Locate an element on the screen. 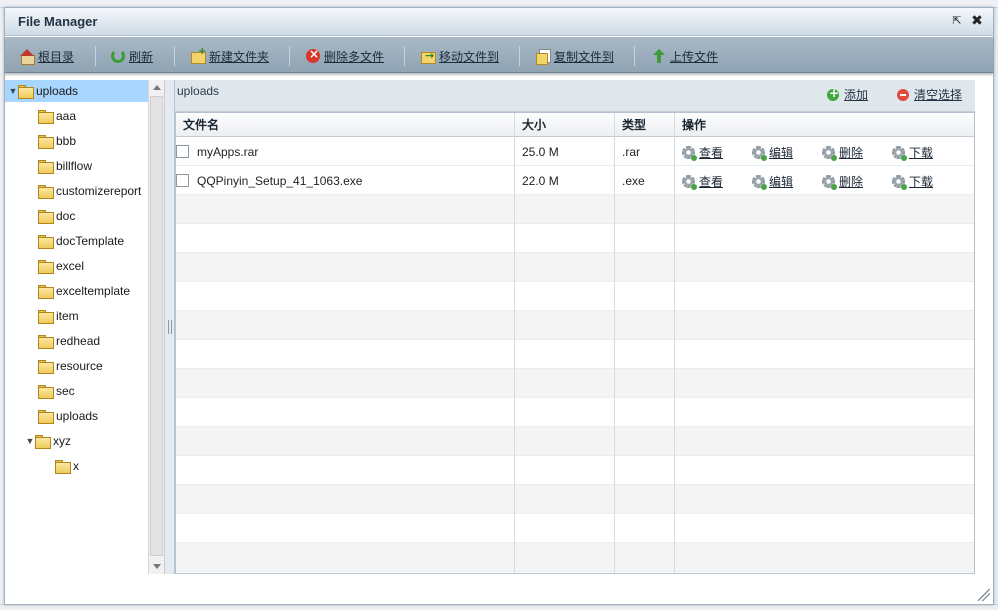  title-bar: File Manager ⇱ ✖ is located at coordinates (499, 22).